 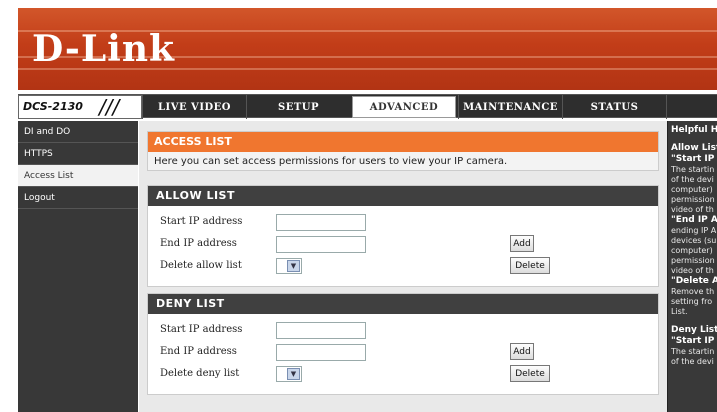 What do you see at coordinates (198, 243) in the screenshot?
I see `allow-end-label: End IP address` at bounding box center [198, 243].